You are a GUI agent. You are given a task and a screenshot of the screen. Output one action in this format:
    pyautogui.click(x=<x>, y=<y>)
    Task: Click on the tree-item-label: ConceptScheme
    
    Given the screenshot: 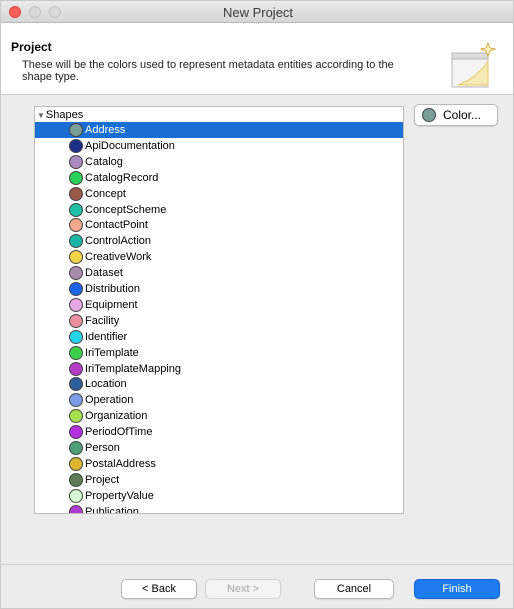 What is the action you would take?
    pyautogui.click(x=126, y=209)
    